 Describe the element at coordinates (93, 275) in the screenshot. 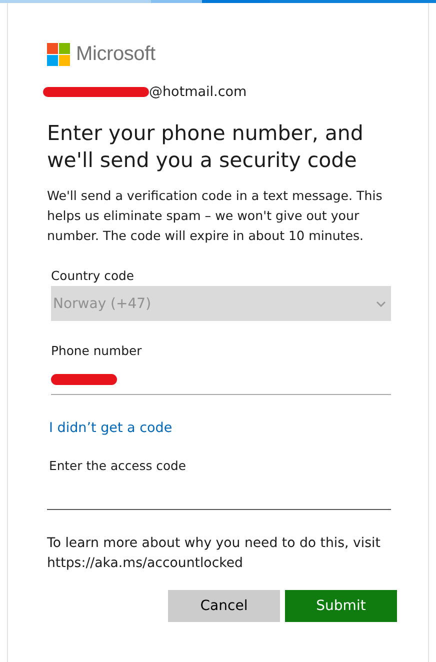

I see `field-label: Country code` at that location.